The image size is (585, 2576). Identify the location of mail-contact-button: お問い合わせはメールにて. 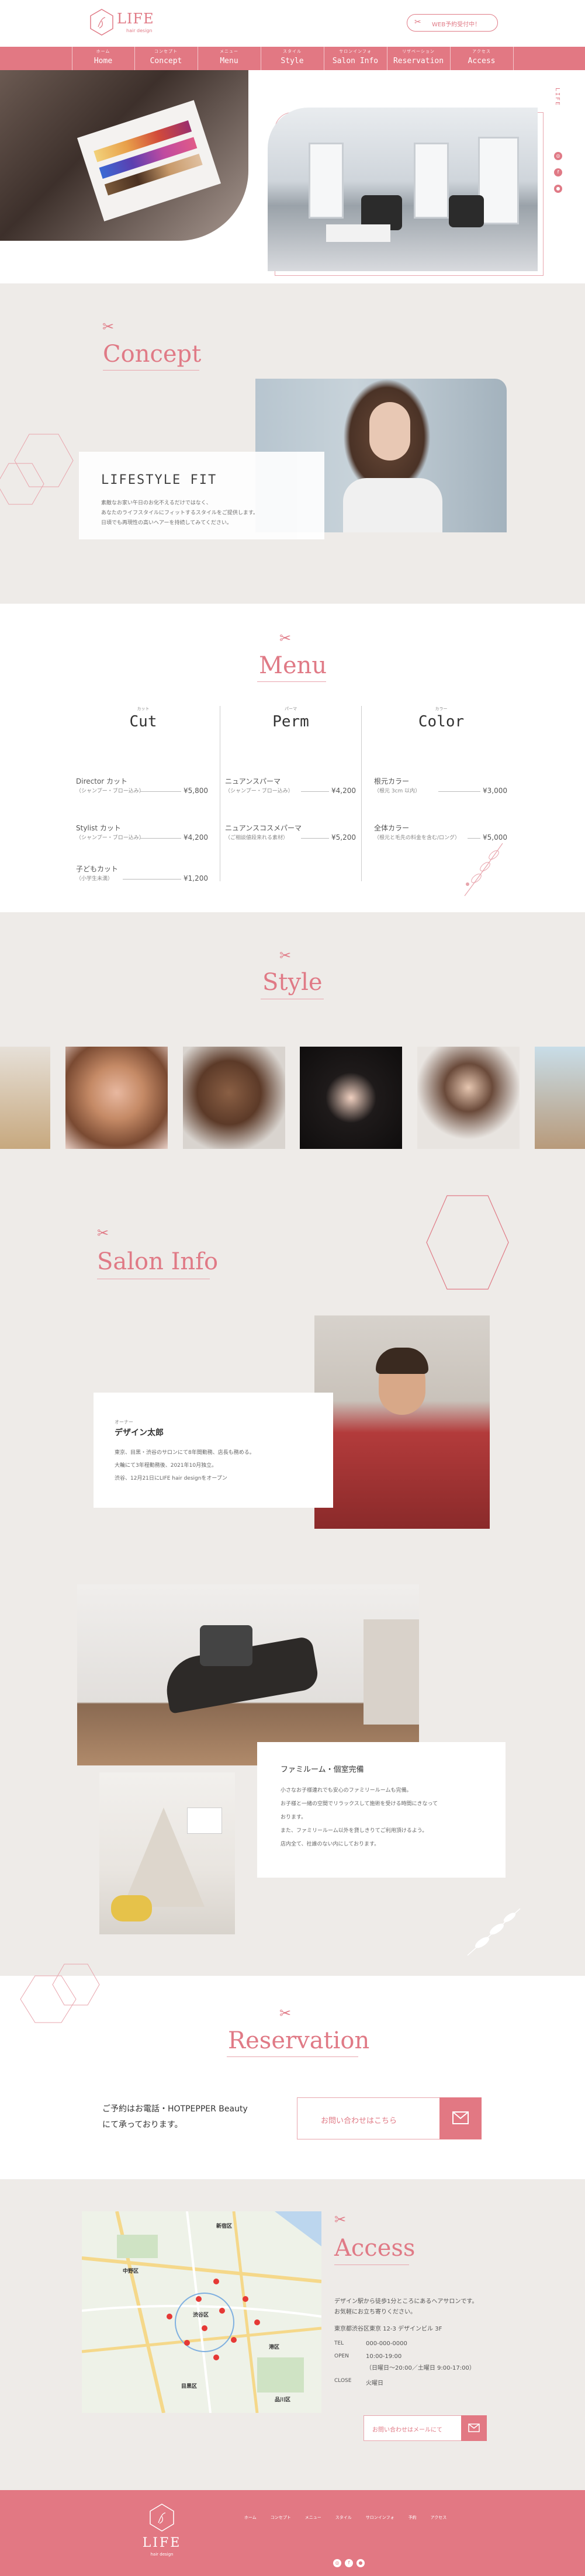
(425, 2428).